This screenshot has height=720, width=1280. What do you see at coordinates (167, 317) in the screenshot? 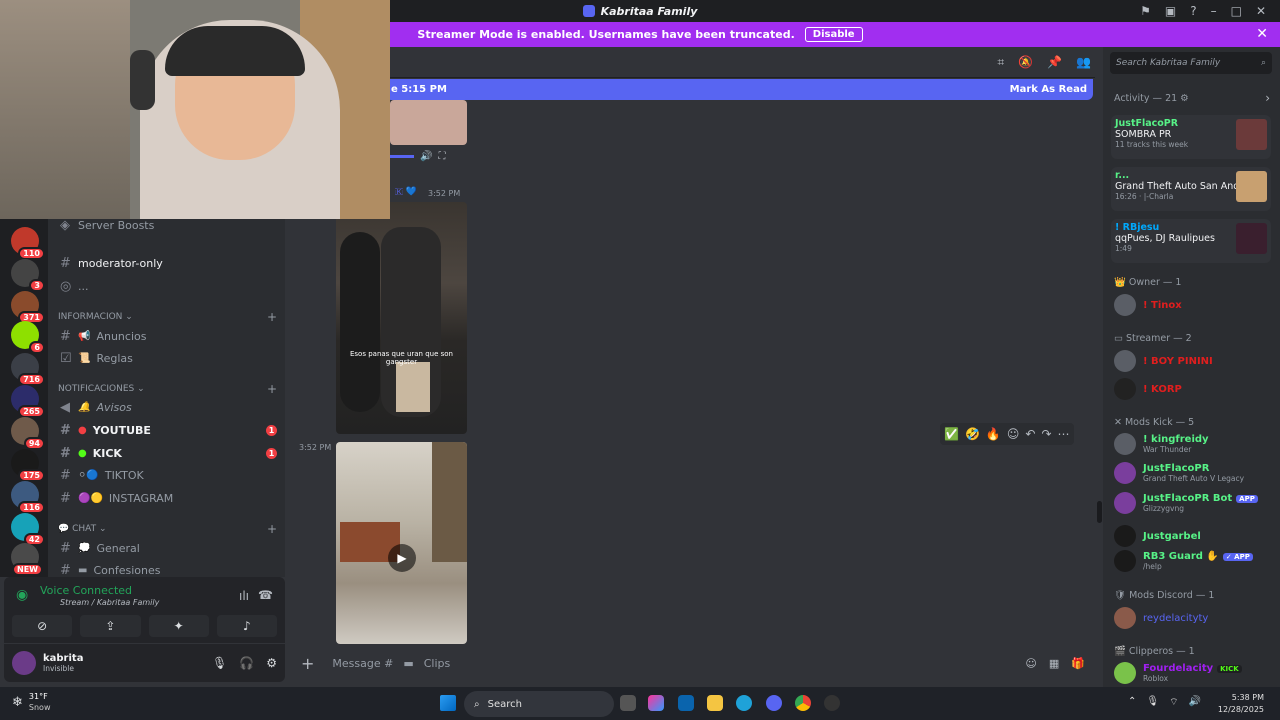
I see `category-informacion: INFORMACION ⌄ +` at bounding box center [167, 317].